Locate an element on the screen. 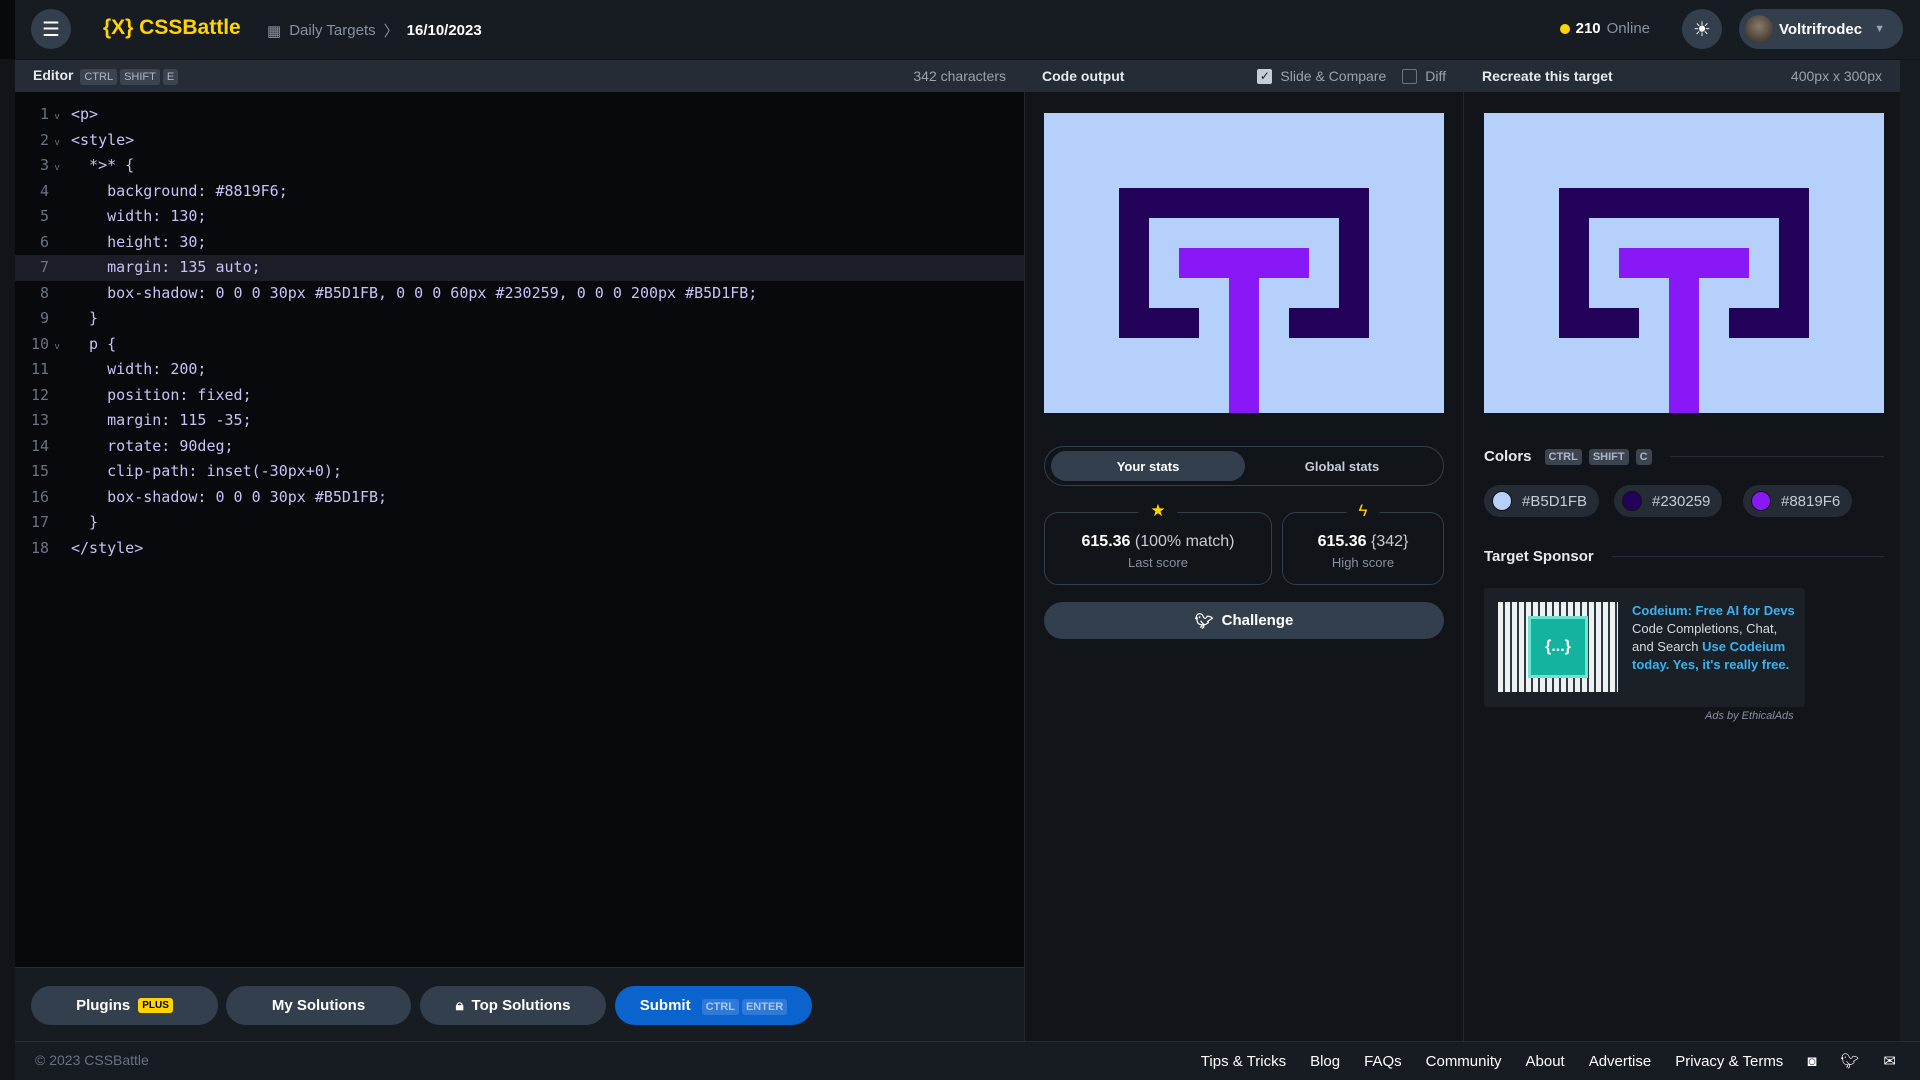 The width and height of the screenshot is (1920, 1080). tab-global-stats: Global stats is located at coordinates (1342, 466).